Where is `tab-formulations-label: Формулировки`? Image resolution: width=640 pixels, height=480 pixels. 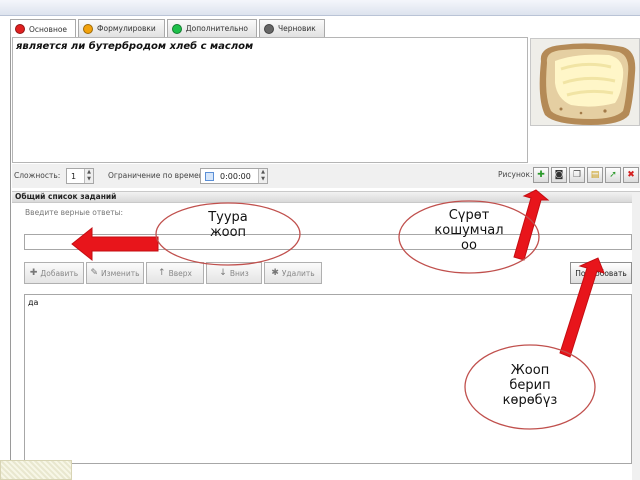
tab-formulations-label: Формулировки is located at coordinates (126, 28).